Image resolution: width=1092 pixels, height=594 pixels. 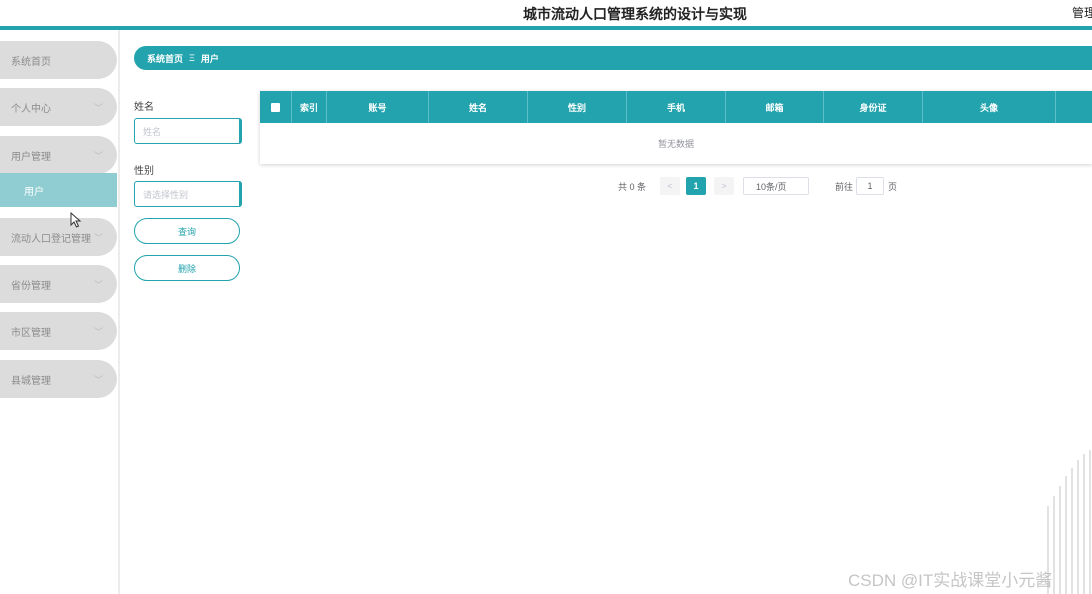 I want to click on pagination-goto-input: 1, so click(x=870, y=186).